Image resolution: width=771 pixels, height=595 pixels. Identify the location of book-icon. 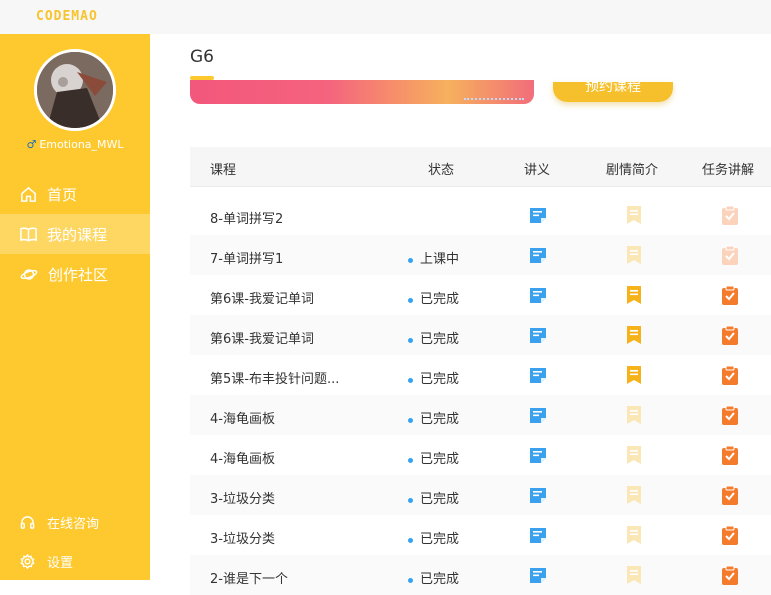
(28, 233).